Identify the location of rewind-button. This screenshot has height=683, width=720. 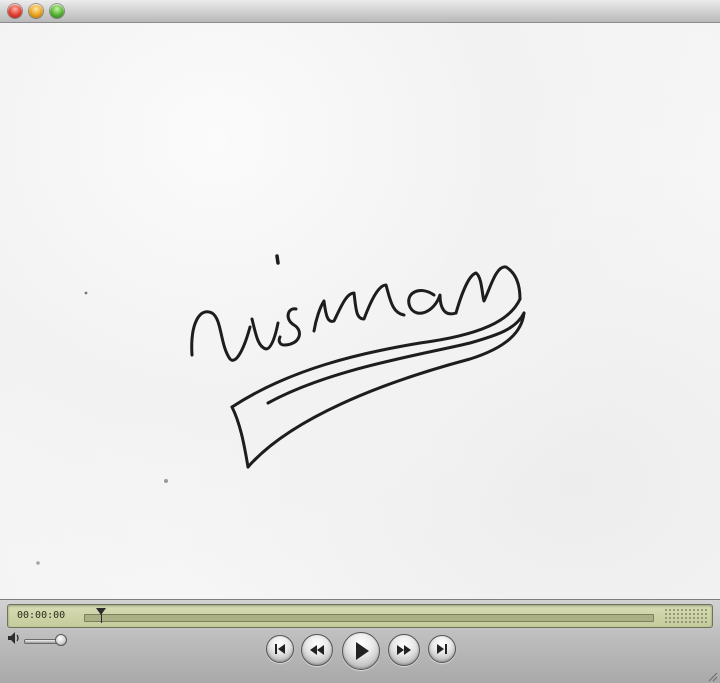
(317, 650).